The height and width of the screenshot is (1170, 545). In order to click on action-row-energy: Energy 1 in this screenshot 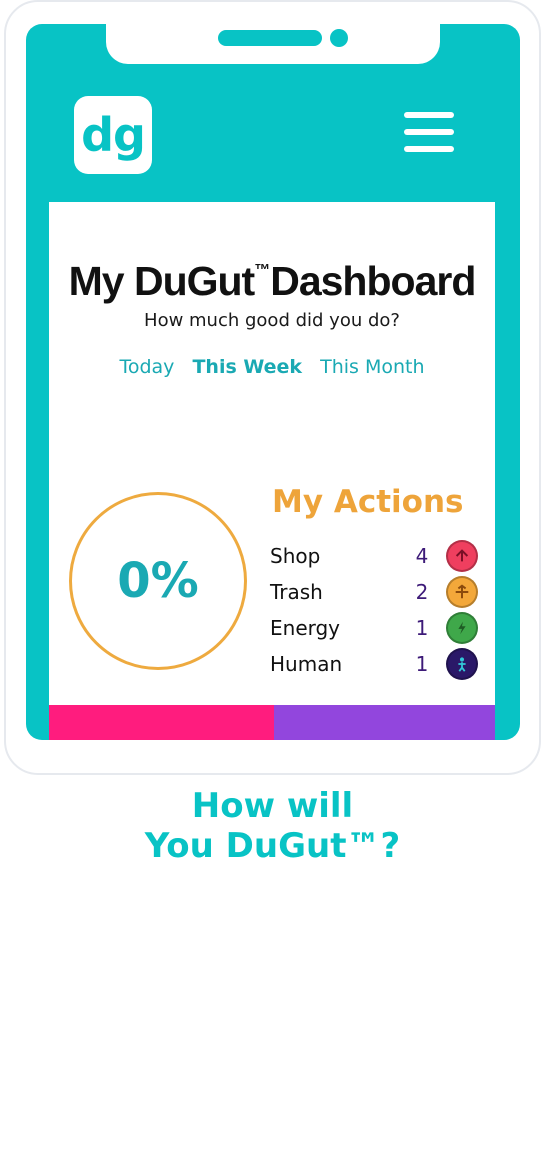, I will do `click(376, 629)`.